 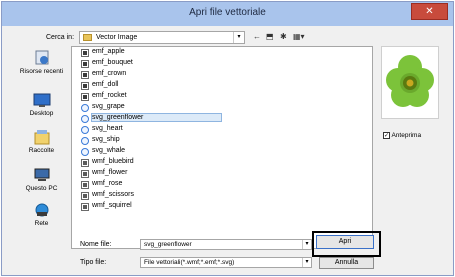 What do you see at coordinates (156, 141) in the screenshot?
I see `file-item: svg_ship` at bounding box center [156, 141].